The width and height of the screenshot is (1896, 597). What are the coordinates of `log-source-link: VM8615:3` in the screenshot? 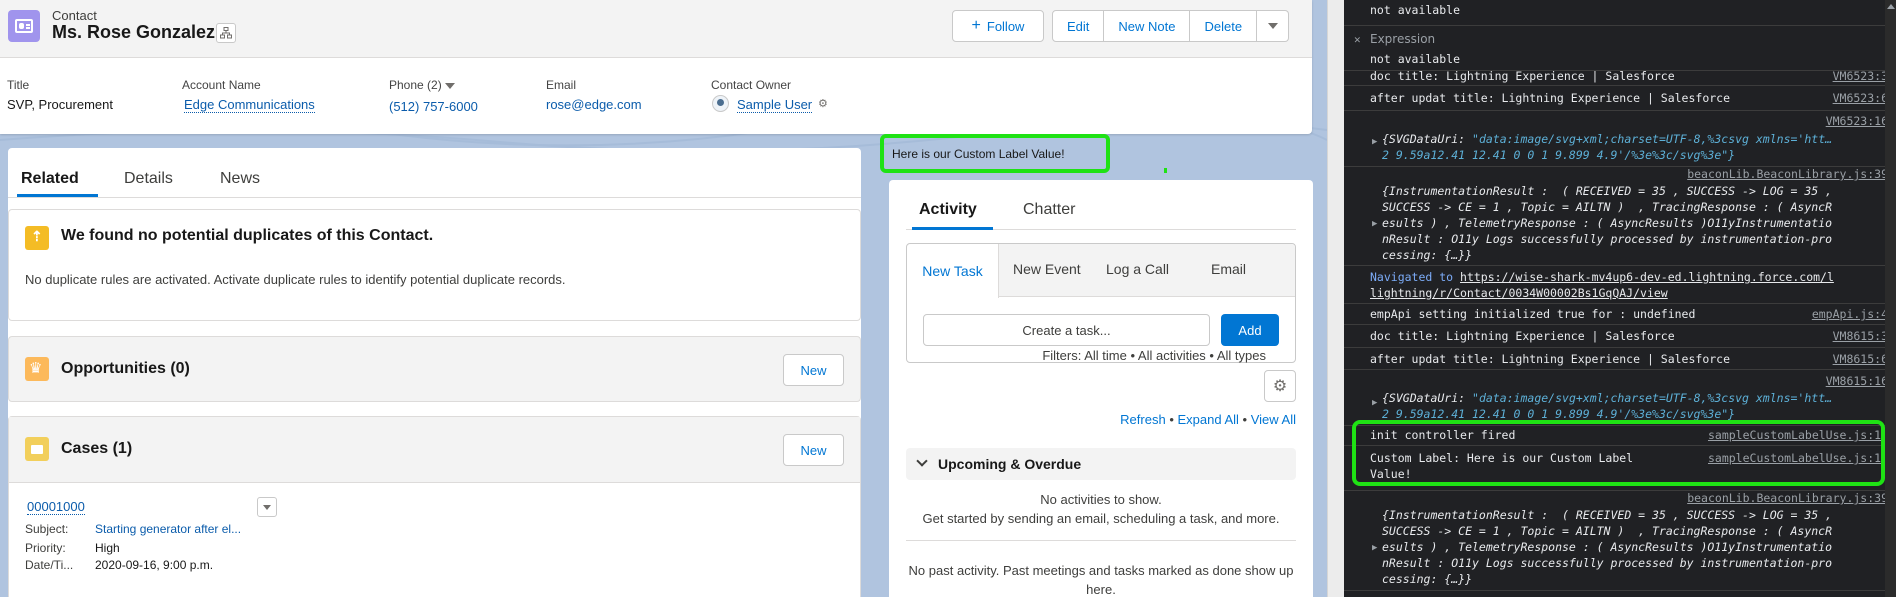 It's located at (1860, 336).